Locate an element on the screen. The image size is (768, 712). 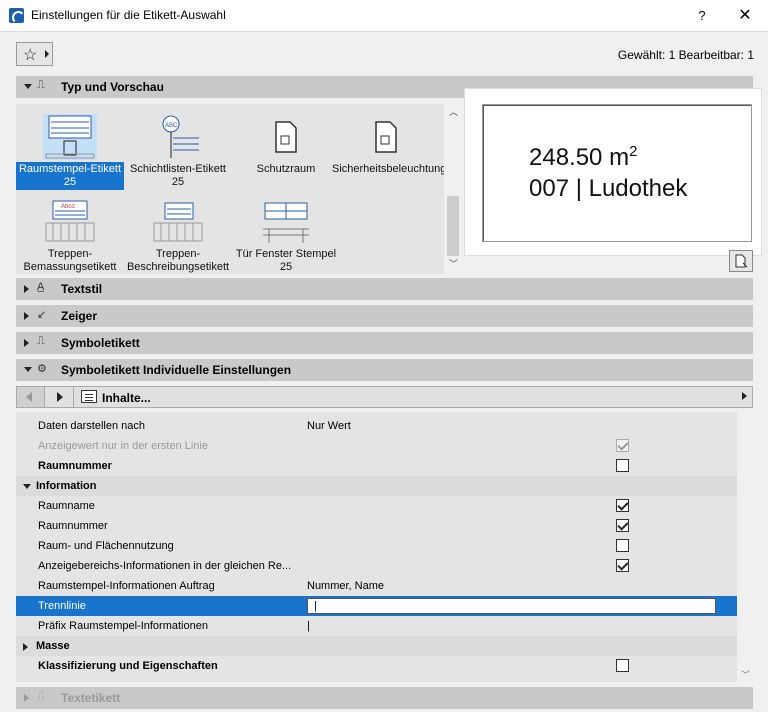
gallery-scrollbar: ︿ ﹀ is located at coordinates (453, 189).